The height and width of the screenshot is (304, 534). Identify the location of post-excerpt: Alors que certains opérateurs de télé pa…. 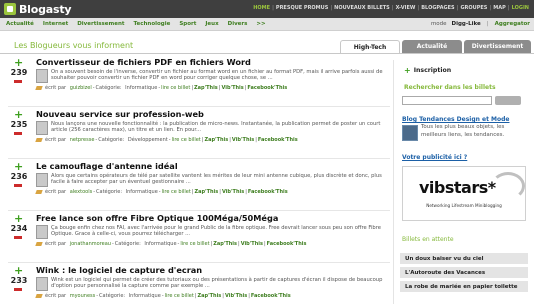
(216, 179).